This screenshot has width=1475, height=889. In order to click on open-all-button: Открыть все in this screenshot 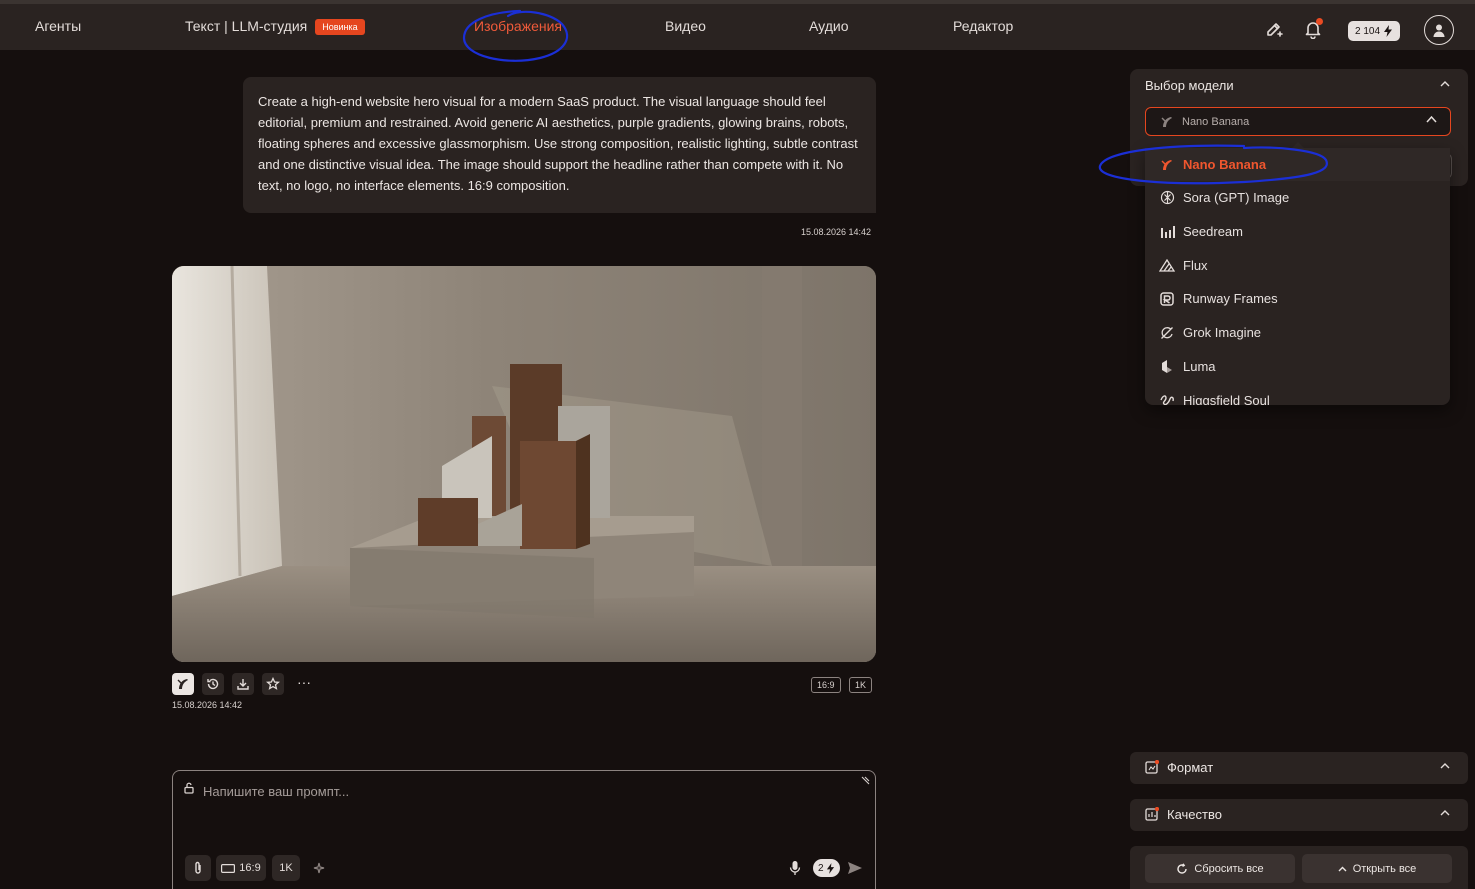, I will do `click(1377, 868)`.